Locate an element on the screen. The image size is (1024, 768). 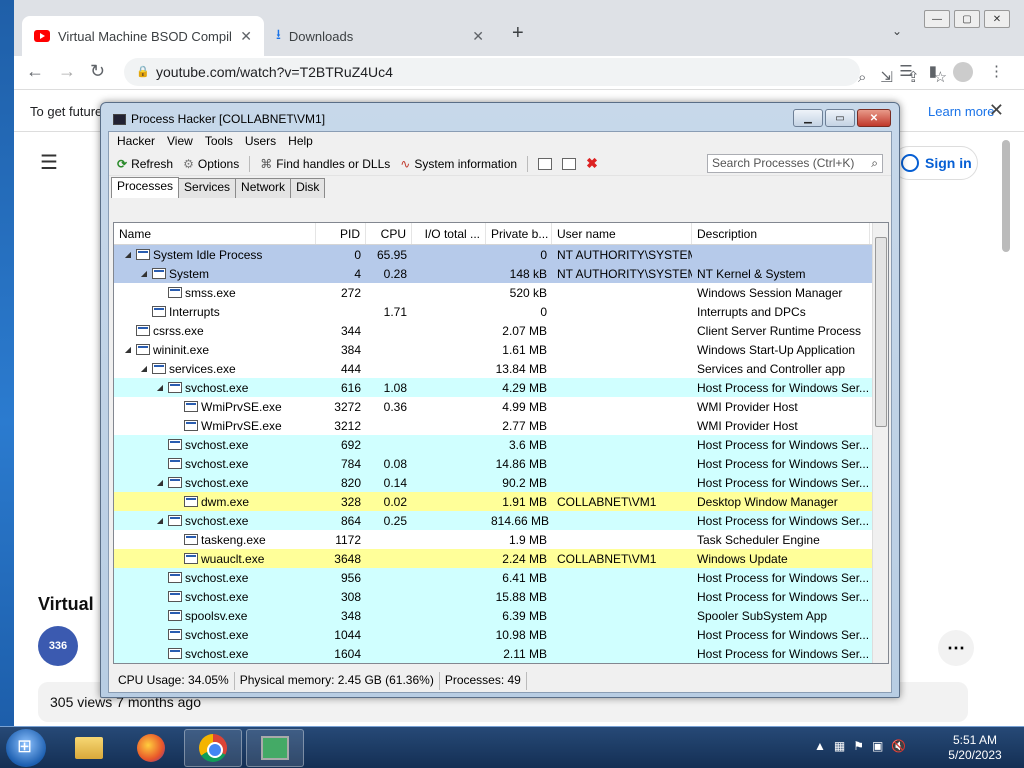
minimize-icon: — is located at coordinates (937, 19).